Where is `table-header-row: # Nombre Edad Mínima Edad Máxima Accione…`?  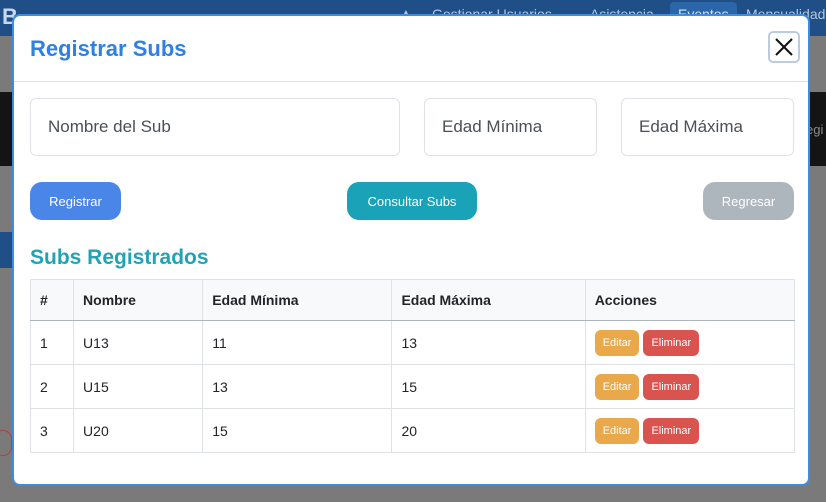 table-header-row: # Nombre Edad Mínima Edad Máxima Accione… is located at coordinates (412, 300).